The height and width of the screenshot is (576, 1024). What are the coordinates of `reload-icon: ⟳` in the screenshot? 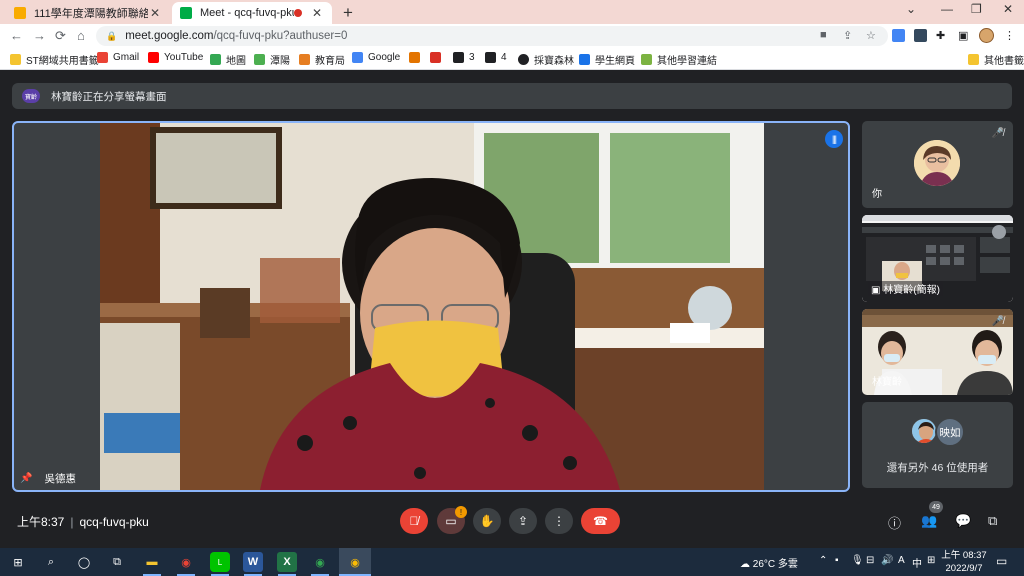 It's located at (60, 36).